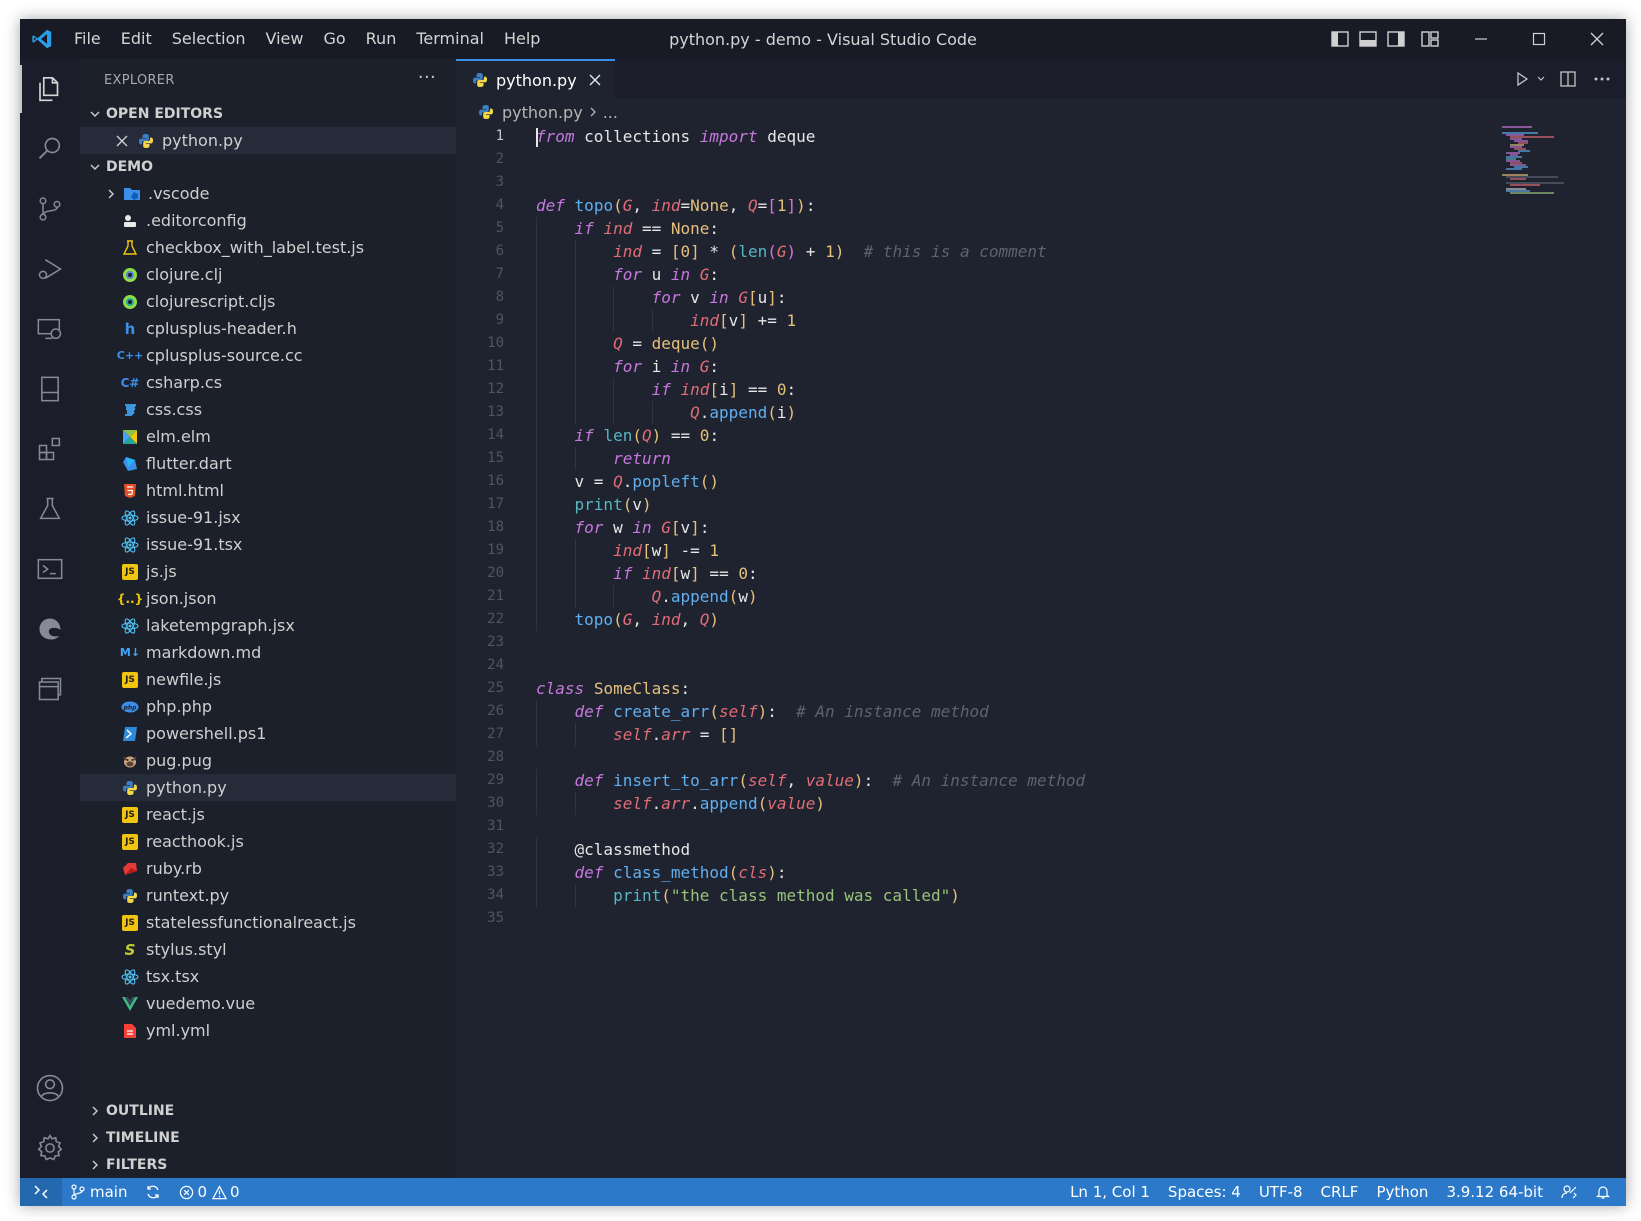  Describe the element at coordinates (268, 220) in the screenshot. I see `file-tree-item: .editorconfig` at that location.